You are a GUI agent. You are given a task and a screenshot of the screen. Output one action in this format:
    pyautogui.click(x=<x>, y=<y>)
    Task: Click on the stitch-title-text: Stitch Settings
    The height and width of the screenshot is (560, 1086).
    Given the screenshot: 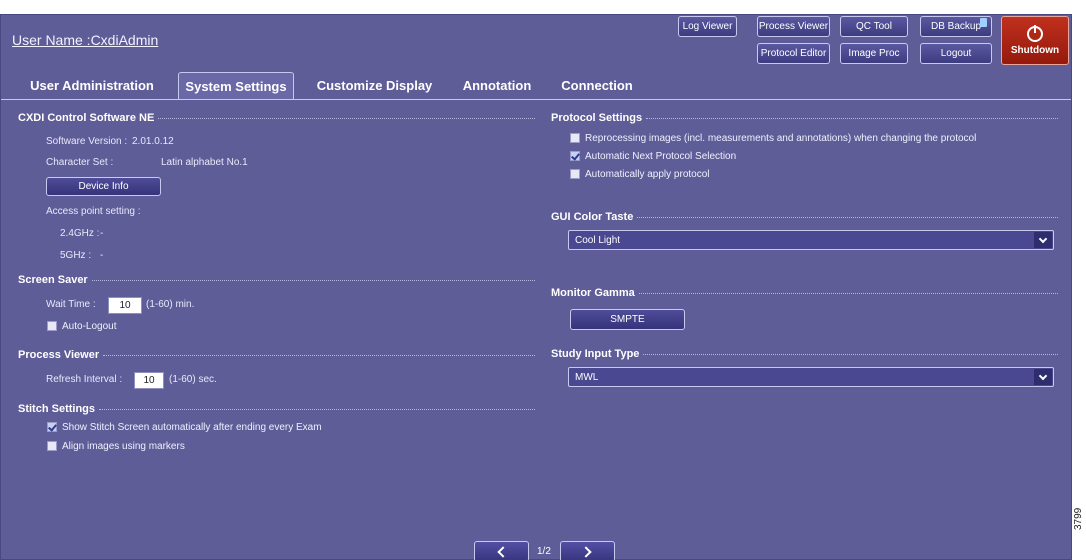 What is the action you would take?
    pyautogui.click(x=57, y=409)
    